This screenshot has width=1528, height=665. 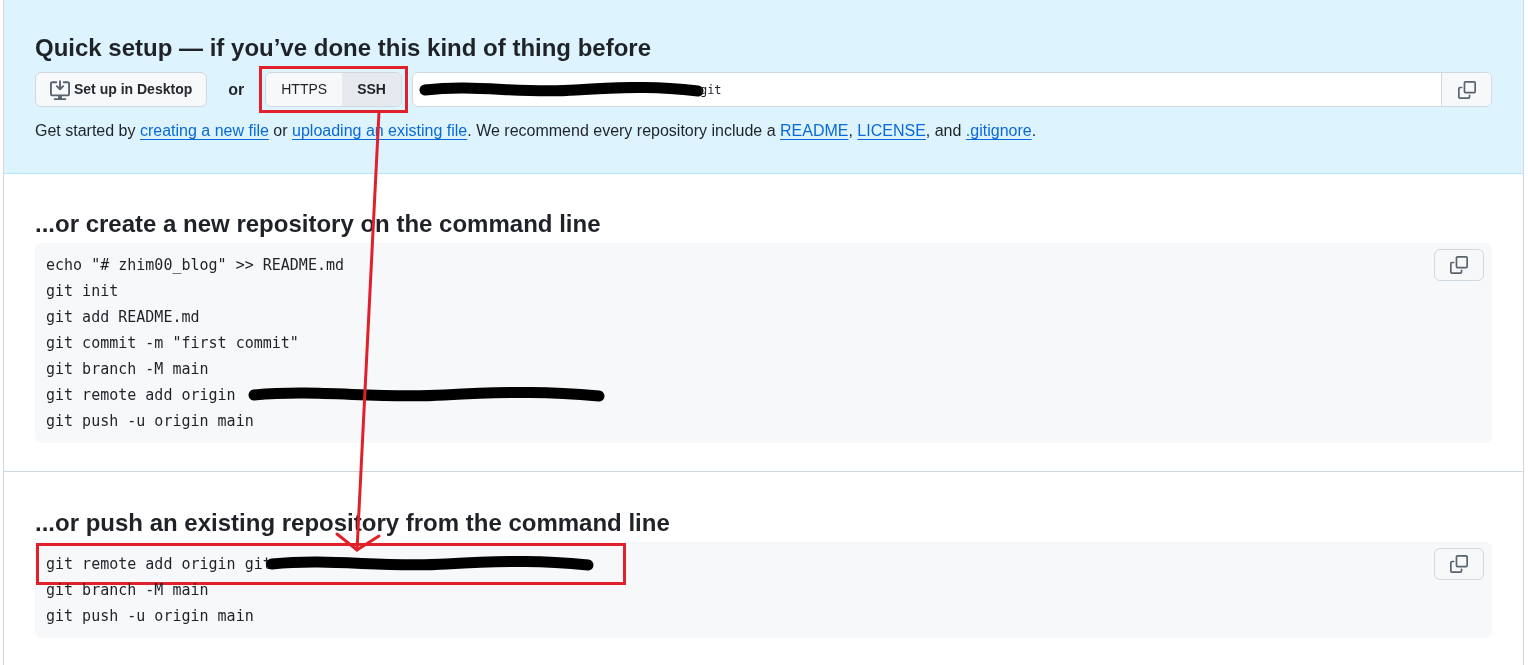 I want to click on panel-title: Quick setup — if you’ve done this kind of thing before, so click(x=344, y=48).